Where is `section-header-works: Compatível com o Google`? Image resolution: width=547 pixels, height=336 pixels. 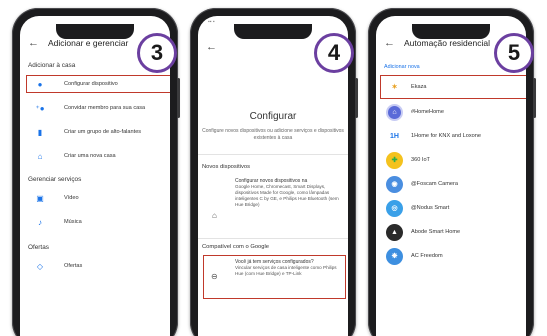 section-header-works: Compatível com o Google is located at coordinates (236, 247).